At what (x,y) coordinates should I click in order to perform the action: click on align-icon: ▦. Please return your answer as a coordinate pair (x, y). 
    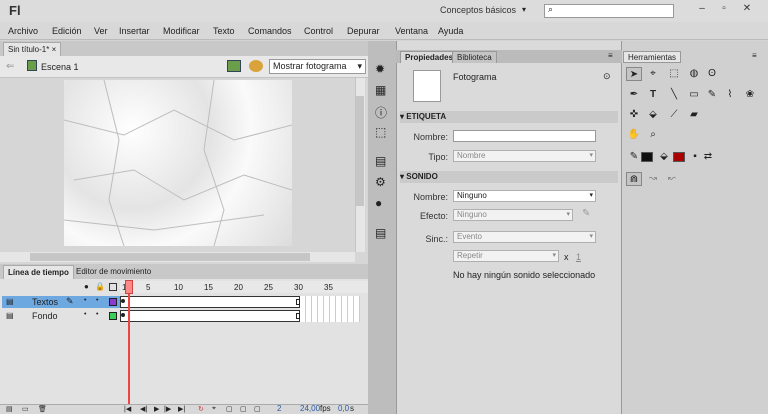
    Looking at the image, I should click on (380, 90).